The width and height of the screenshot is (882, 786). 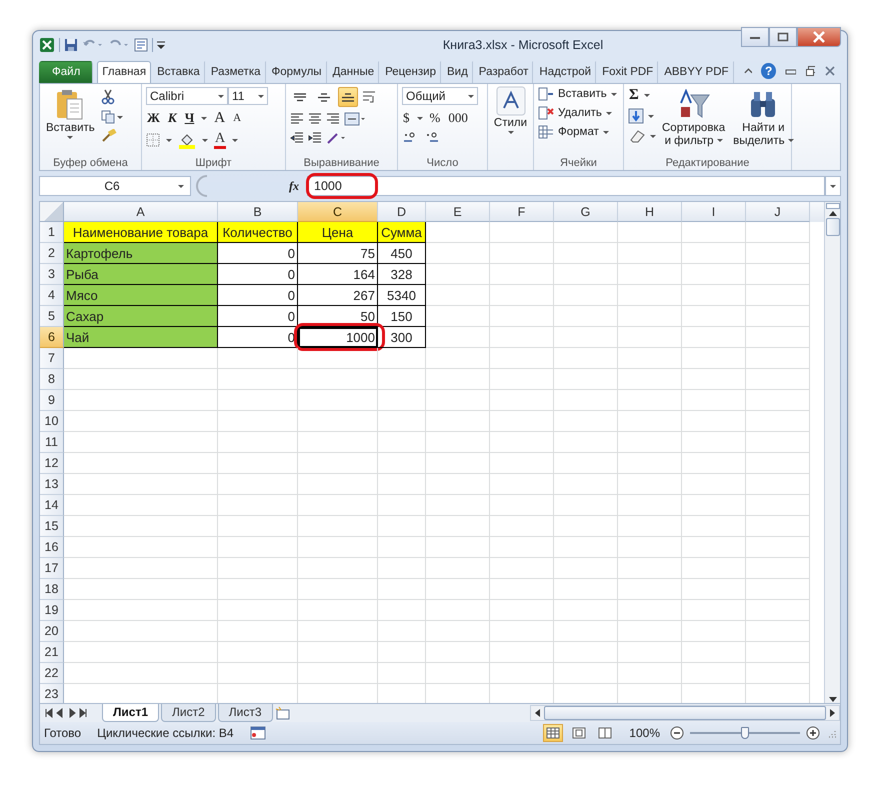 What do you see at coordinates (348, 97) in the screenshot?
I see `vertical-align-button` at bounding box center [348, 97].